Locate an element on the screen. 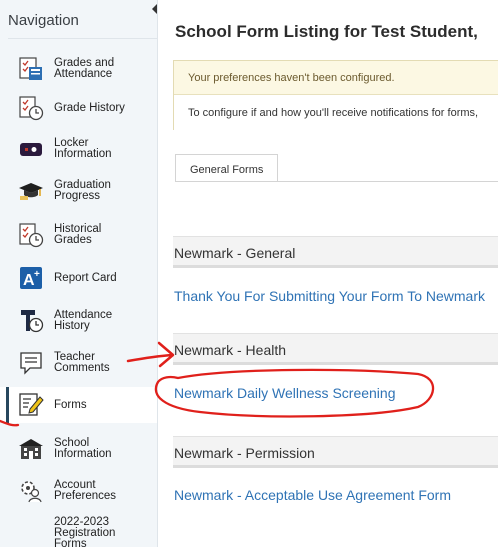  sidebar-item-label: Grade History is located at coordinates (89, 107).